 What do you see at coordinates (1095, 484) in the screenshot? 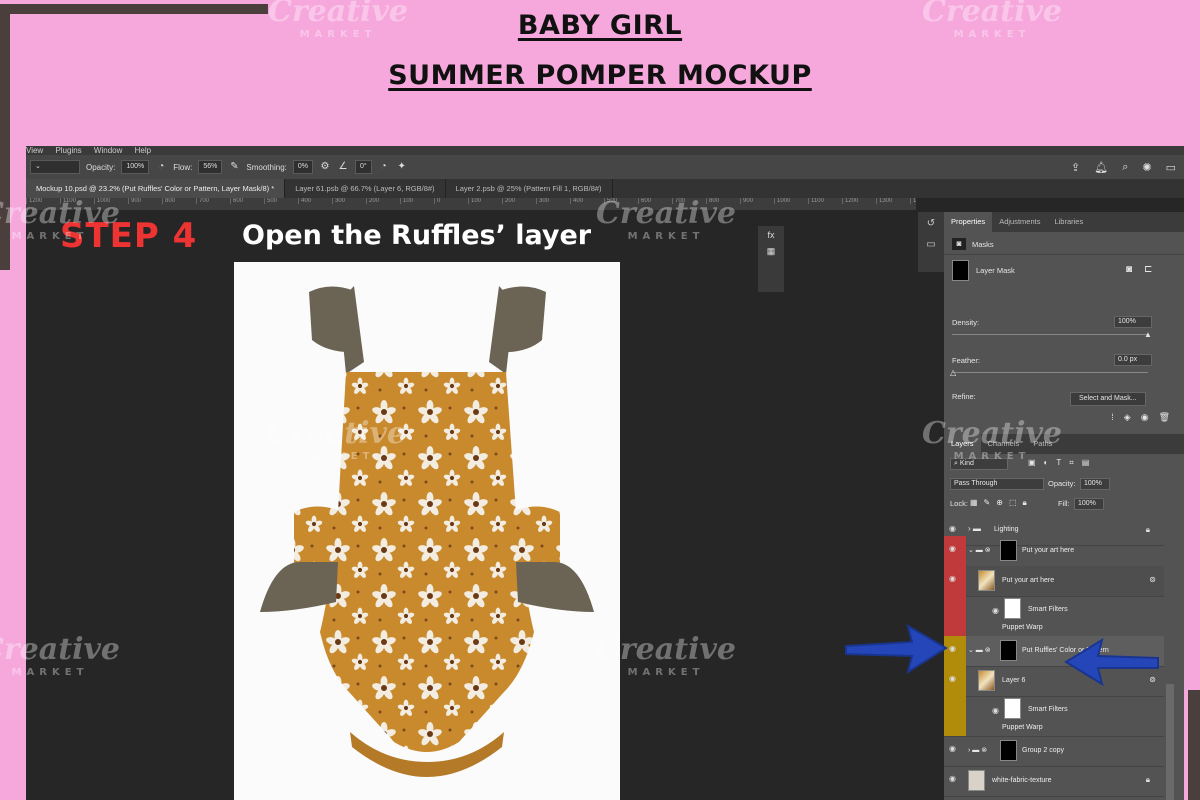
I see `layer-opacity-input: 100%` at bounding box center [1095, 484].